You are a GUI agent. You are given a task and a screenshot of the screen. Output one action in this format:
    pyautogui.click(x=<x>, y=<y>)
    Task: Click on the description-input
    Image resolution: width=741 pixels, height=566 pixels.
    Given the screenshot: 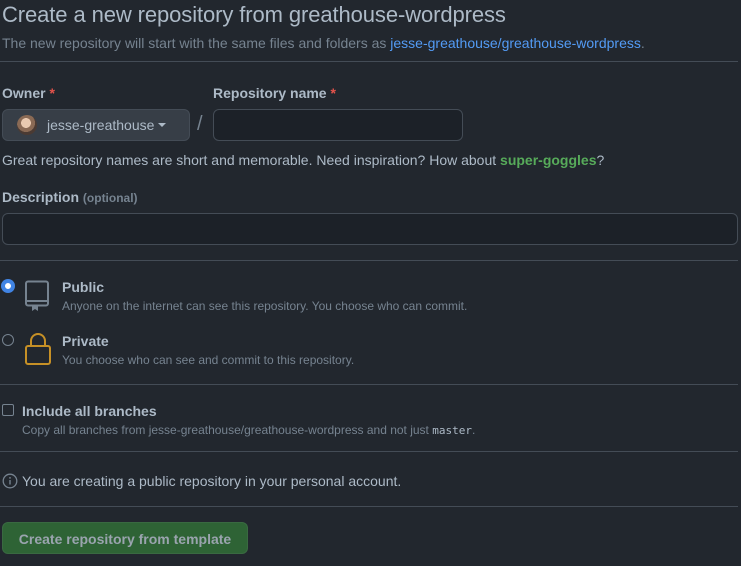 What is the action you would take?
    pyautogui.click(x=370, y=229)
    